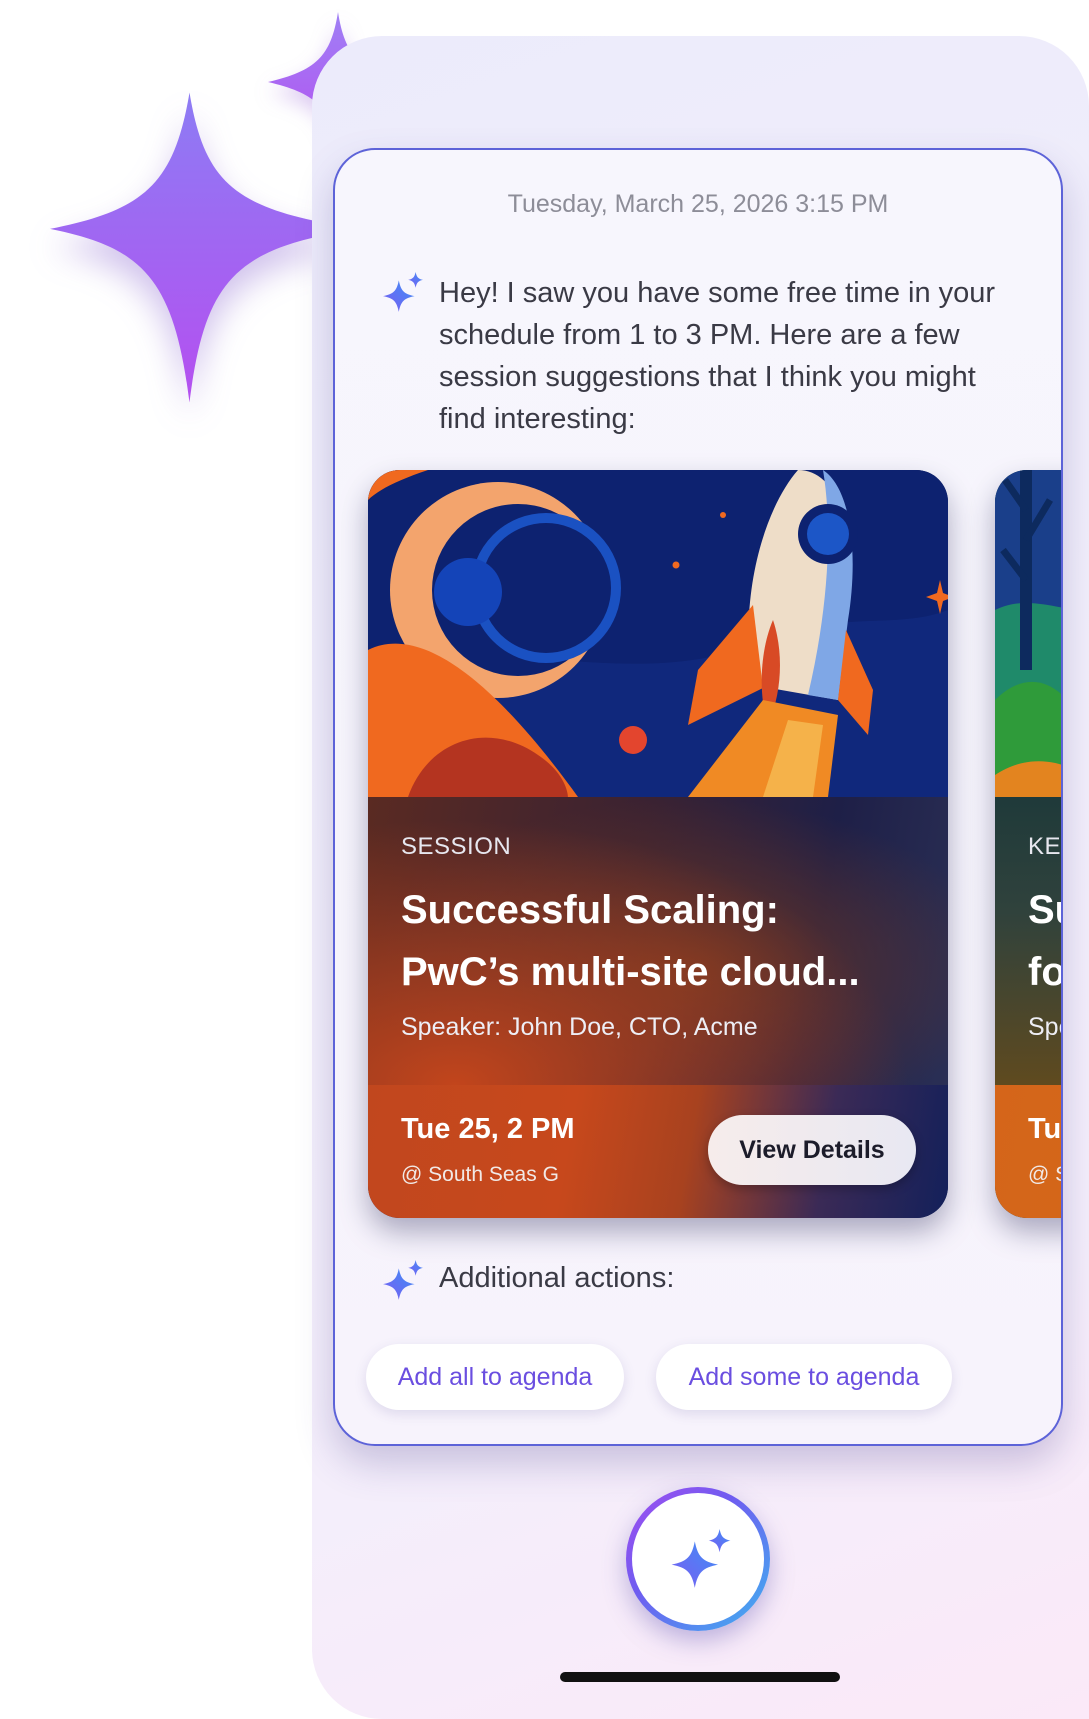 Image resolution: width=1089 pixels, height=1719 pixels. Describe the element at coordinates (1044, 910) in the screenshot. I see `session-title-line1: Su` at that location.